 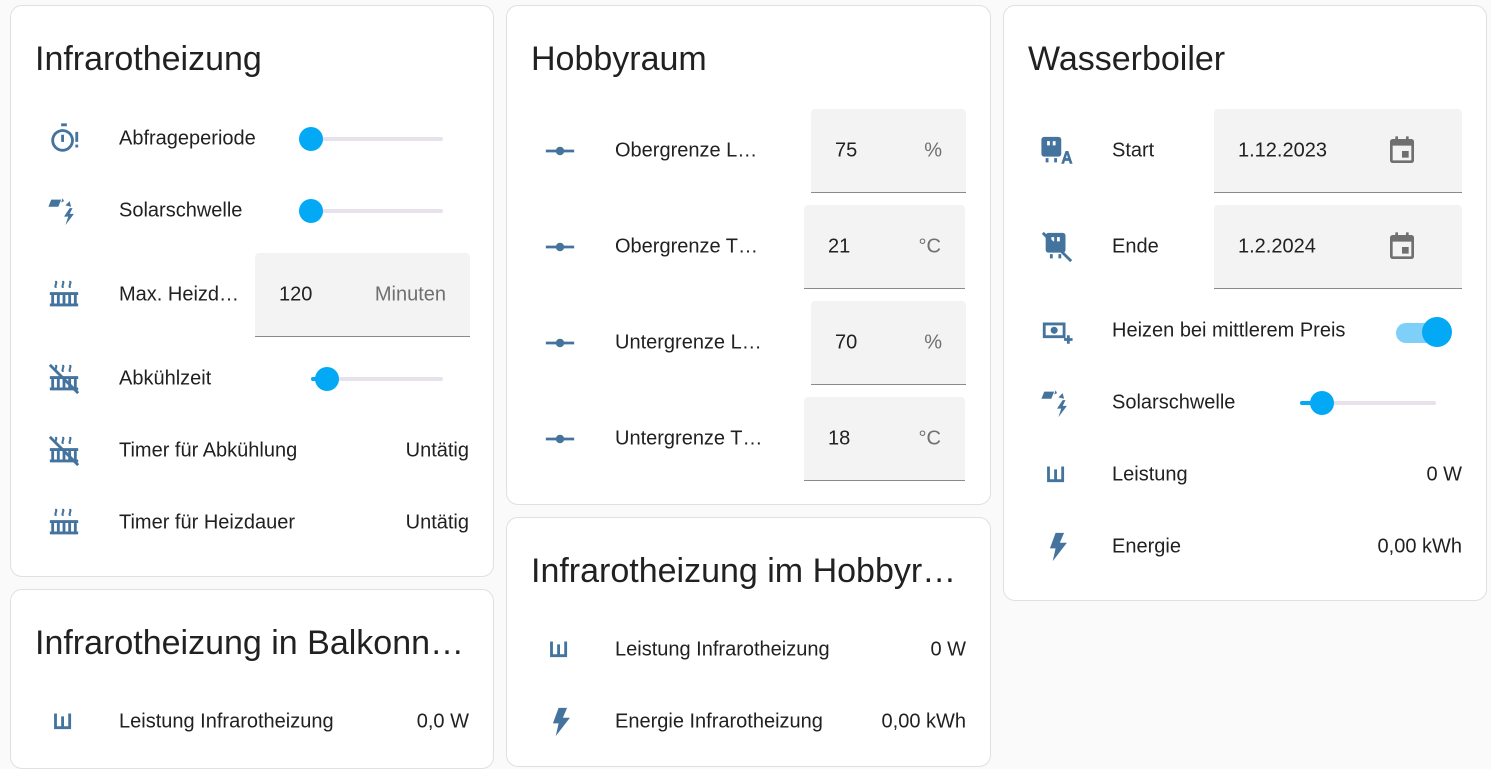 I want to click on entity-row-leistung: Leistung Infrarotheizung 0,0 W, so click(x=252, y=722).